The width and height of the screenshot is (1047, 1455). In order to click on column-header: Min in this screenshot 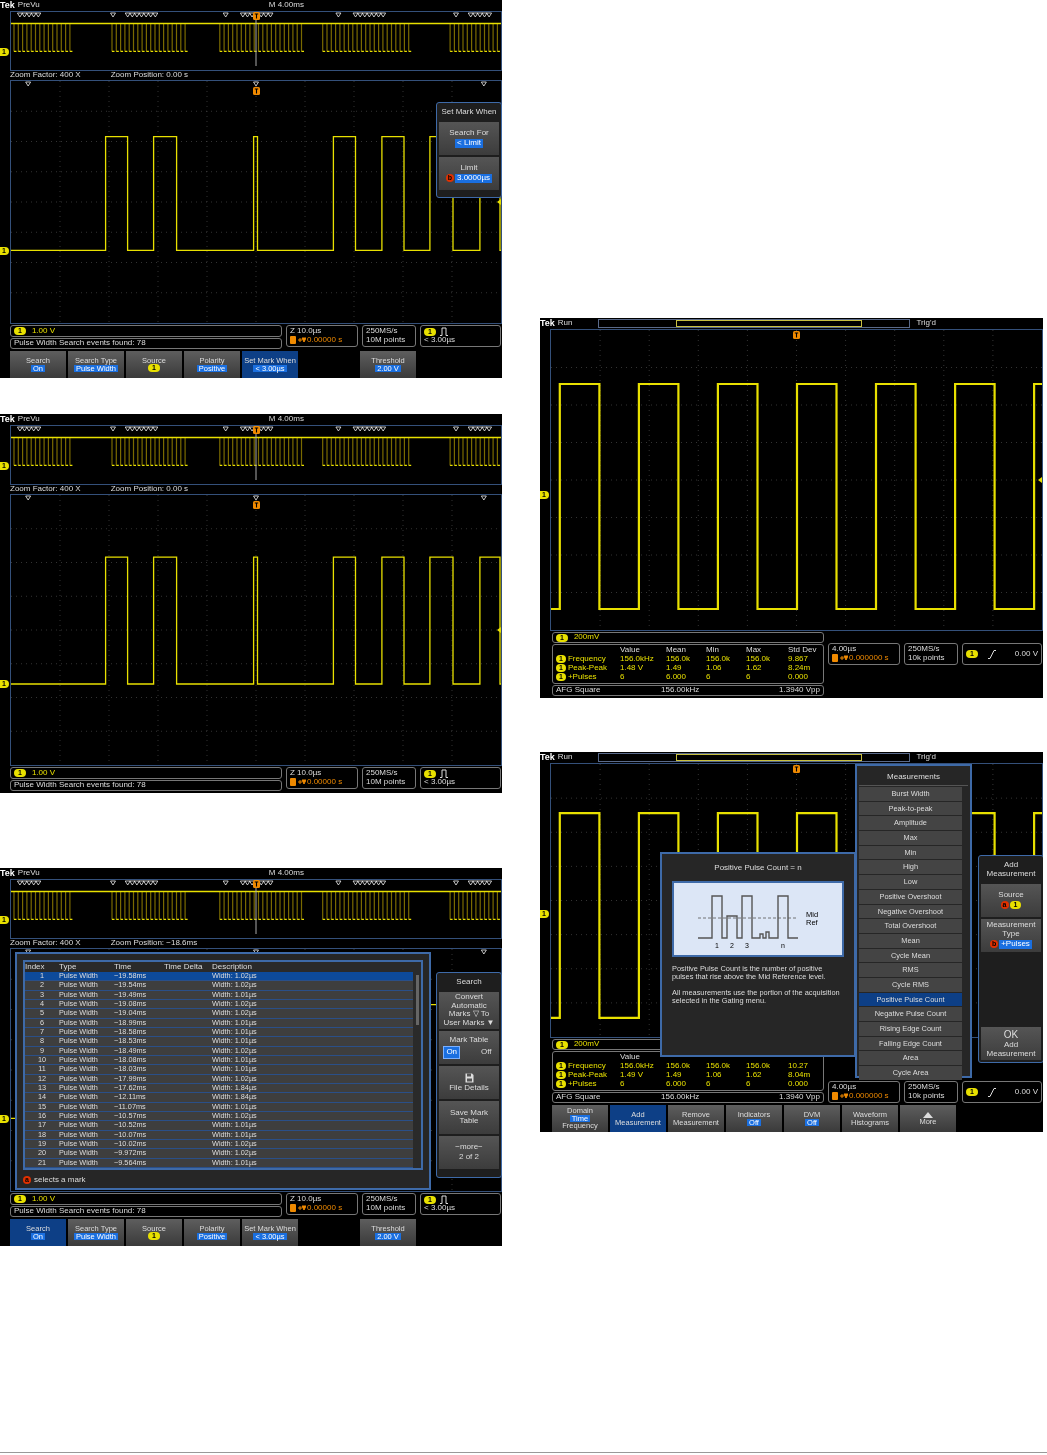, I will do `click(713, 650)`.